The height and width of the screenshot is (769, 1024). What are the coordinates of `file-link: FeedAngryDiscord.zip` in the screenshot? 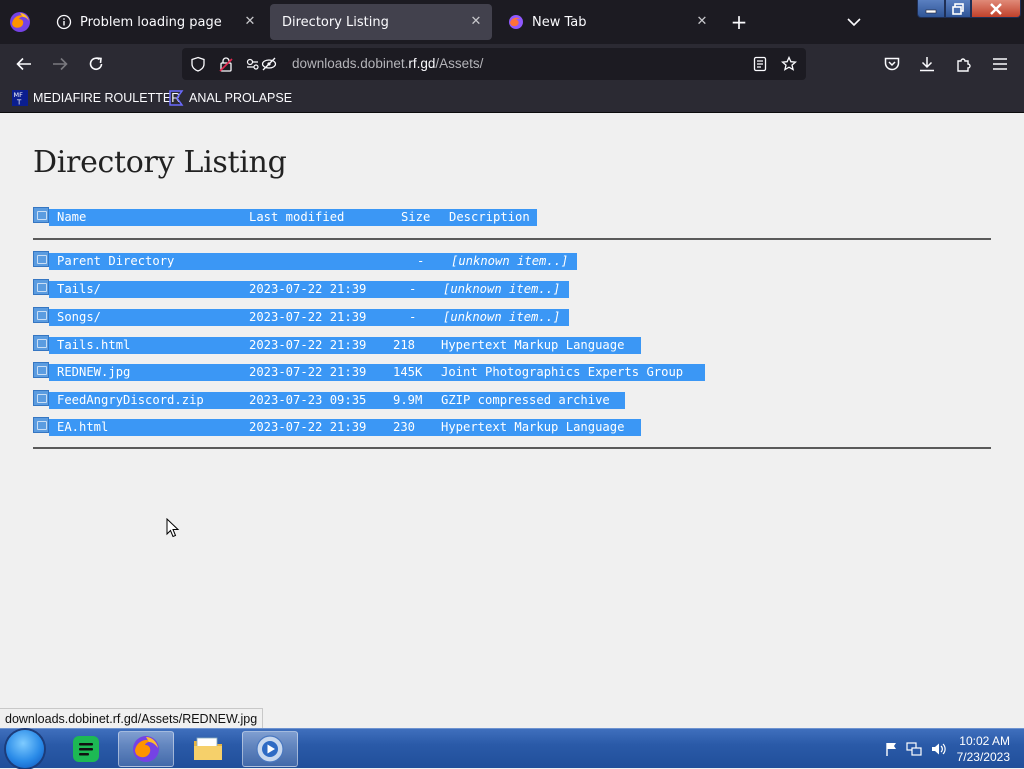 It's located at (130, 400).